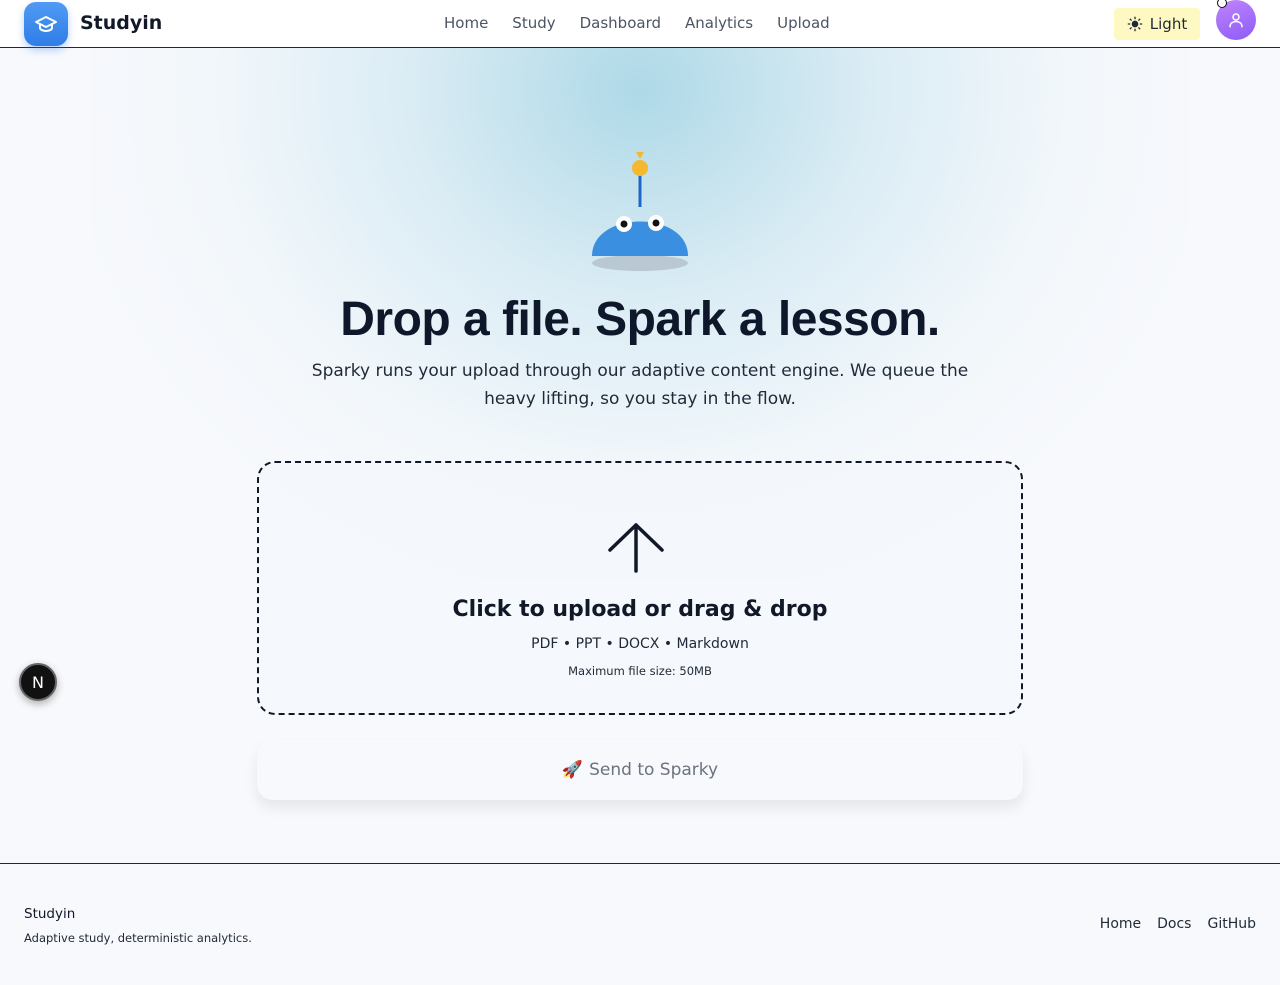 The width and height of the screenshot is (1280, 985). I want to click on sun-icon, so click(1135, 24).